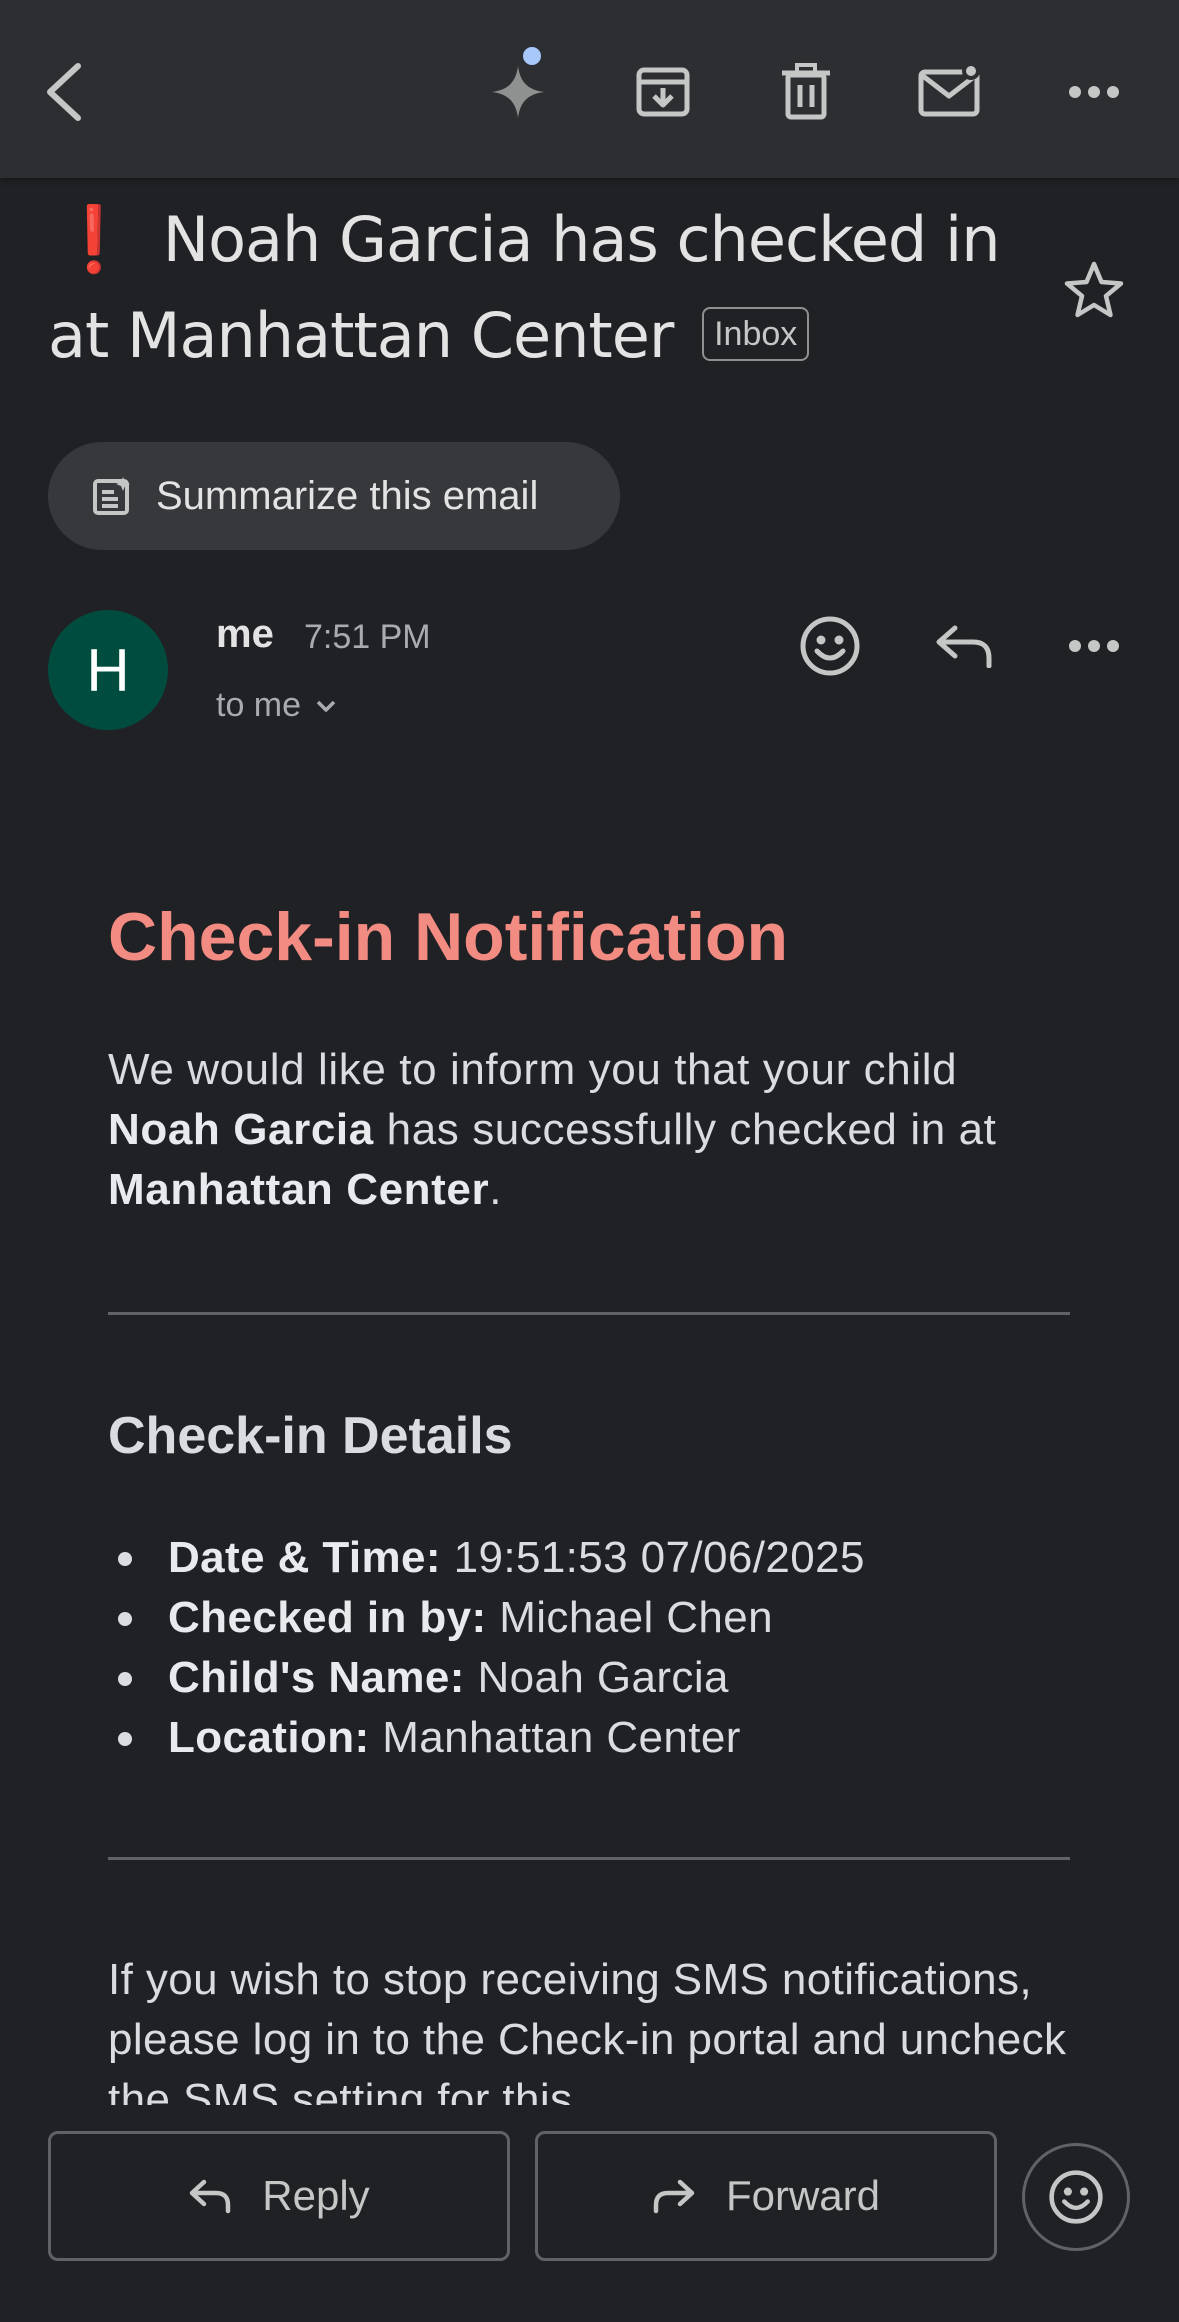  Describe the element at coordinates (652, 1557) in the screenshot. I see `detail-value: 19:51:53 07/06/2025` at that location.